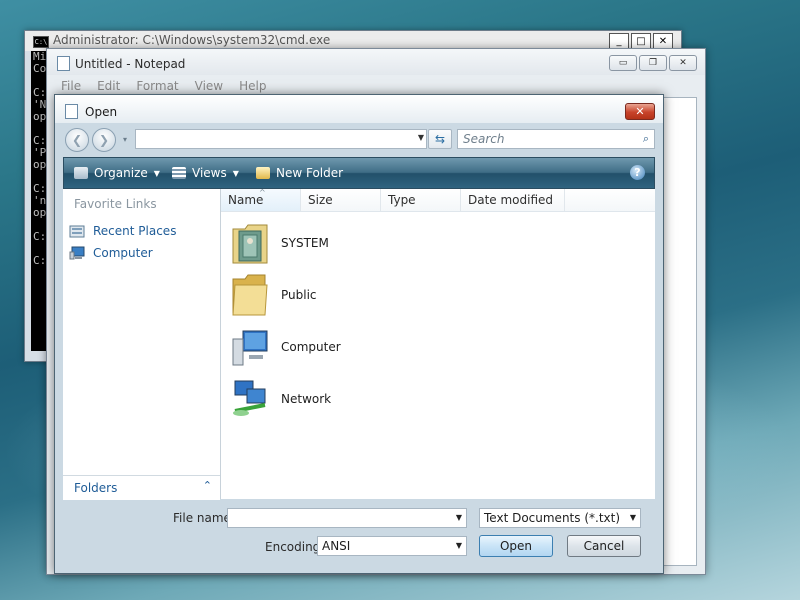 The width and height of the screenshot is (800, 600). What do you see at coordinates (104, 140) in the screenshot?
I see `forward-button: ❯` at bounding box center [104, 140].